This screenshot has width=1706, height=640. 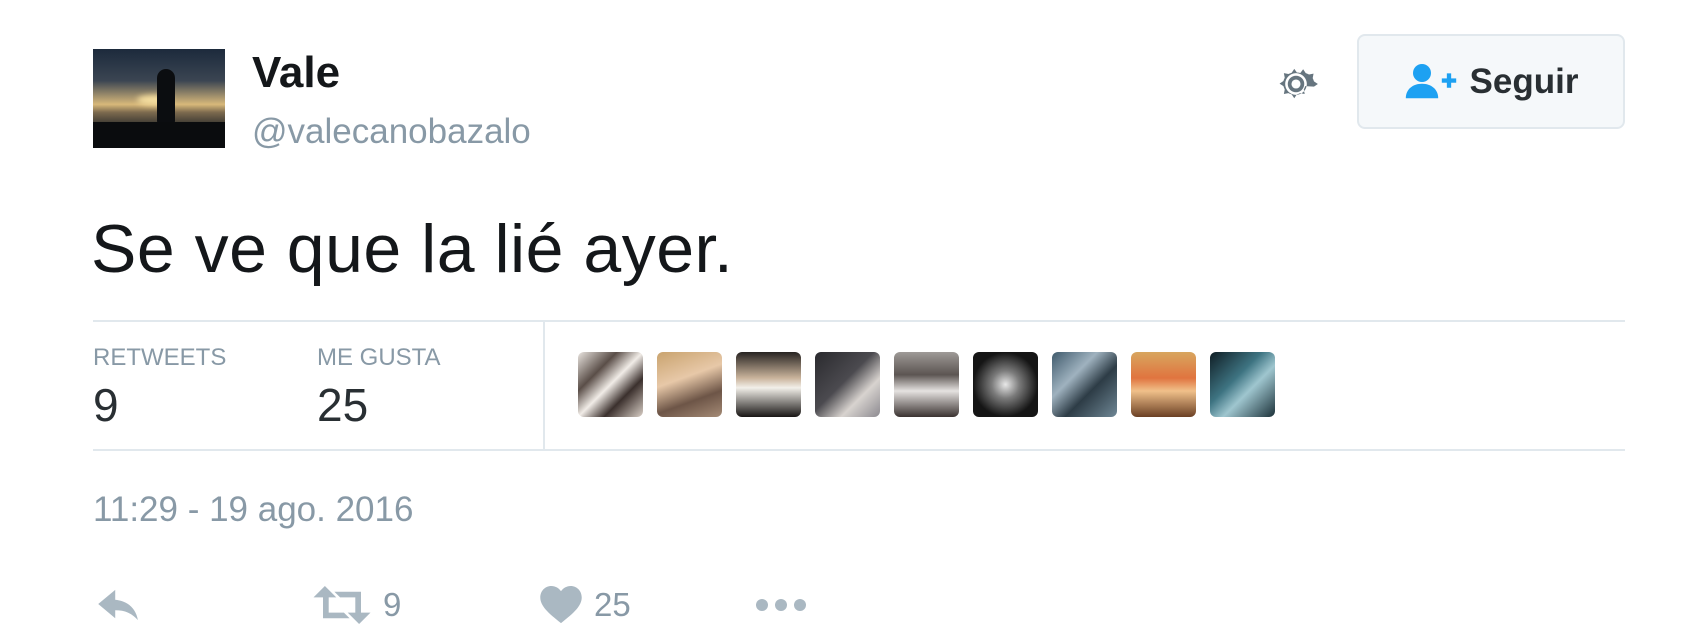 I want to click on heart-icon, so click(x=561, y=605).